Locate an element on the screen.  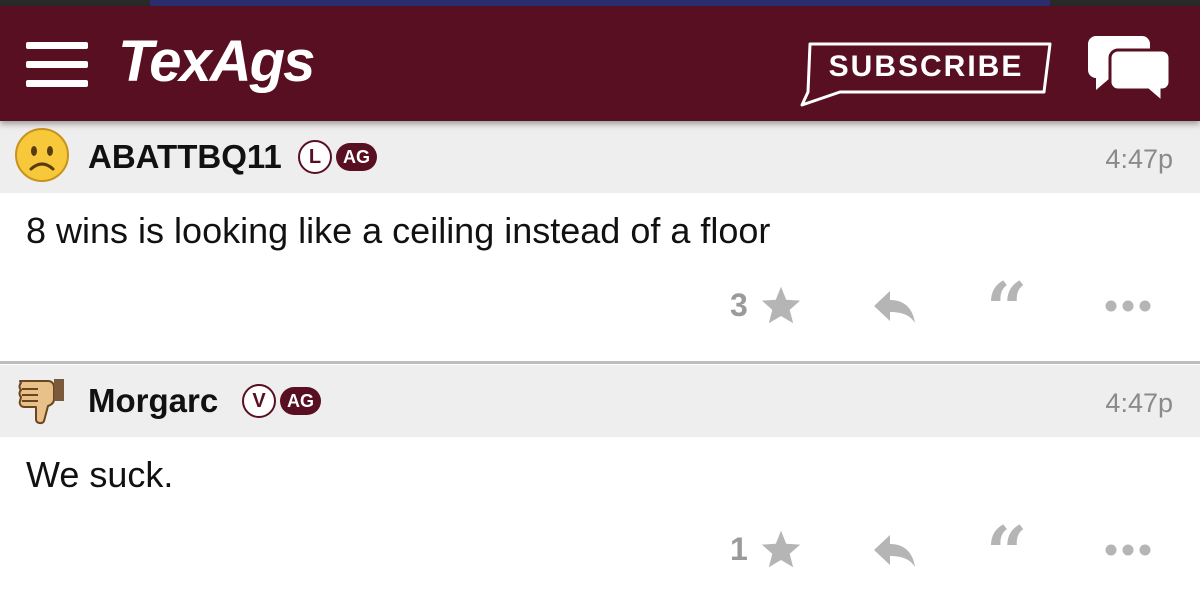
post-divider is located at coordinates (600, 362).